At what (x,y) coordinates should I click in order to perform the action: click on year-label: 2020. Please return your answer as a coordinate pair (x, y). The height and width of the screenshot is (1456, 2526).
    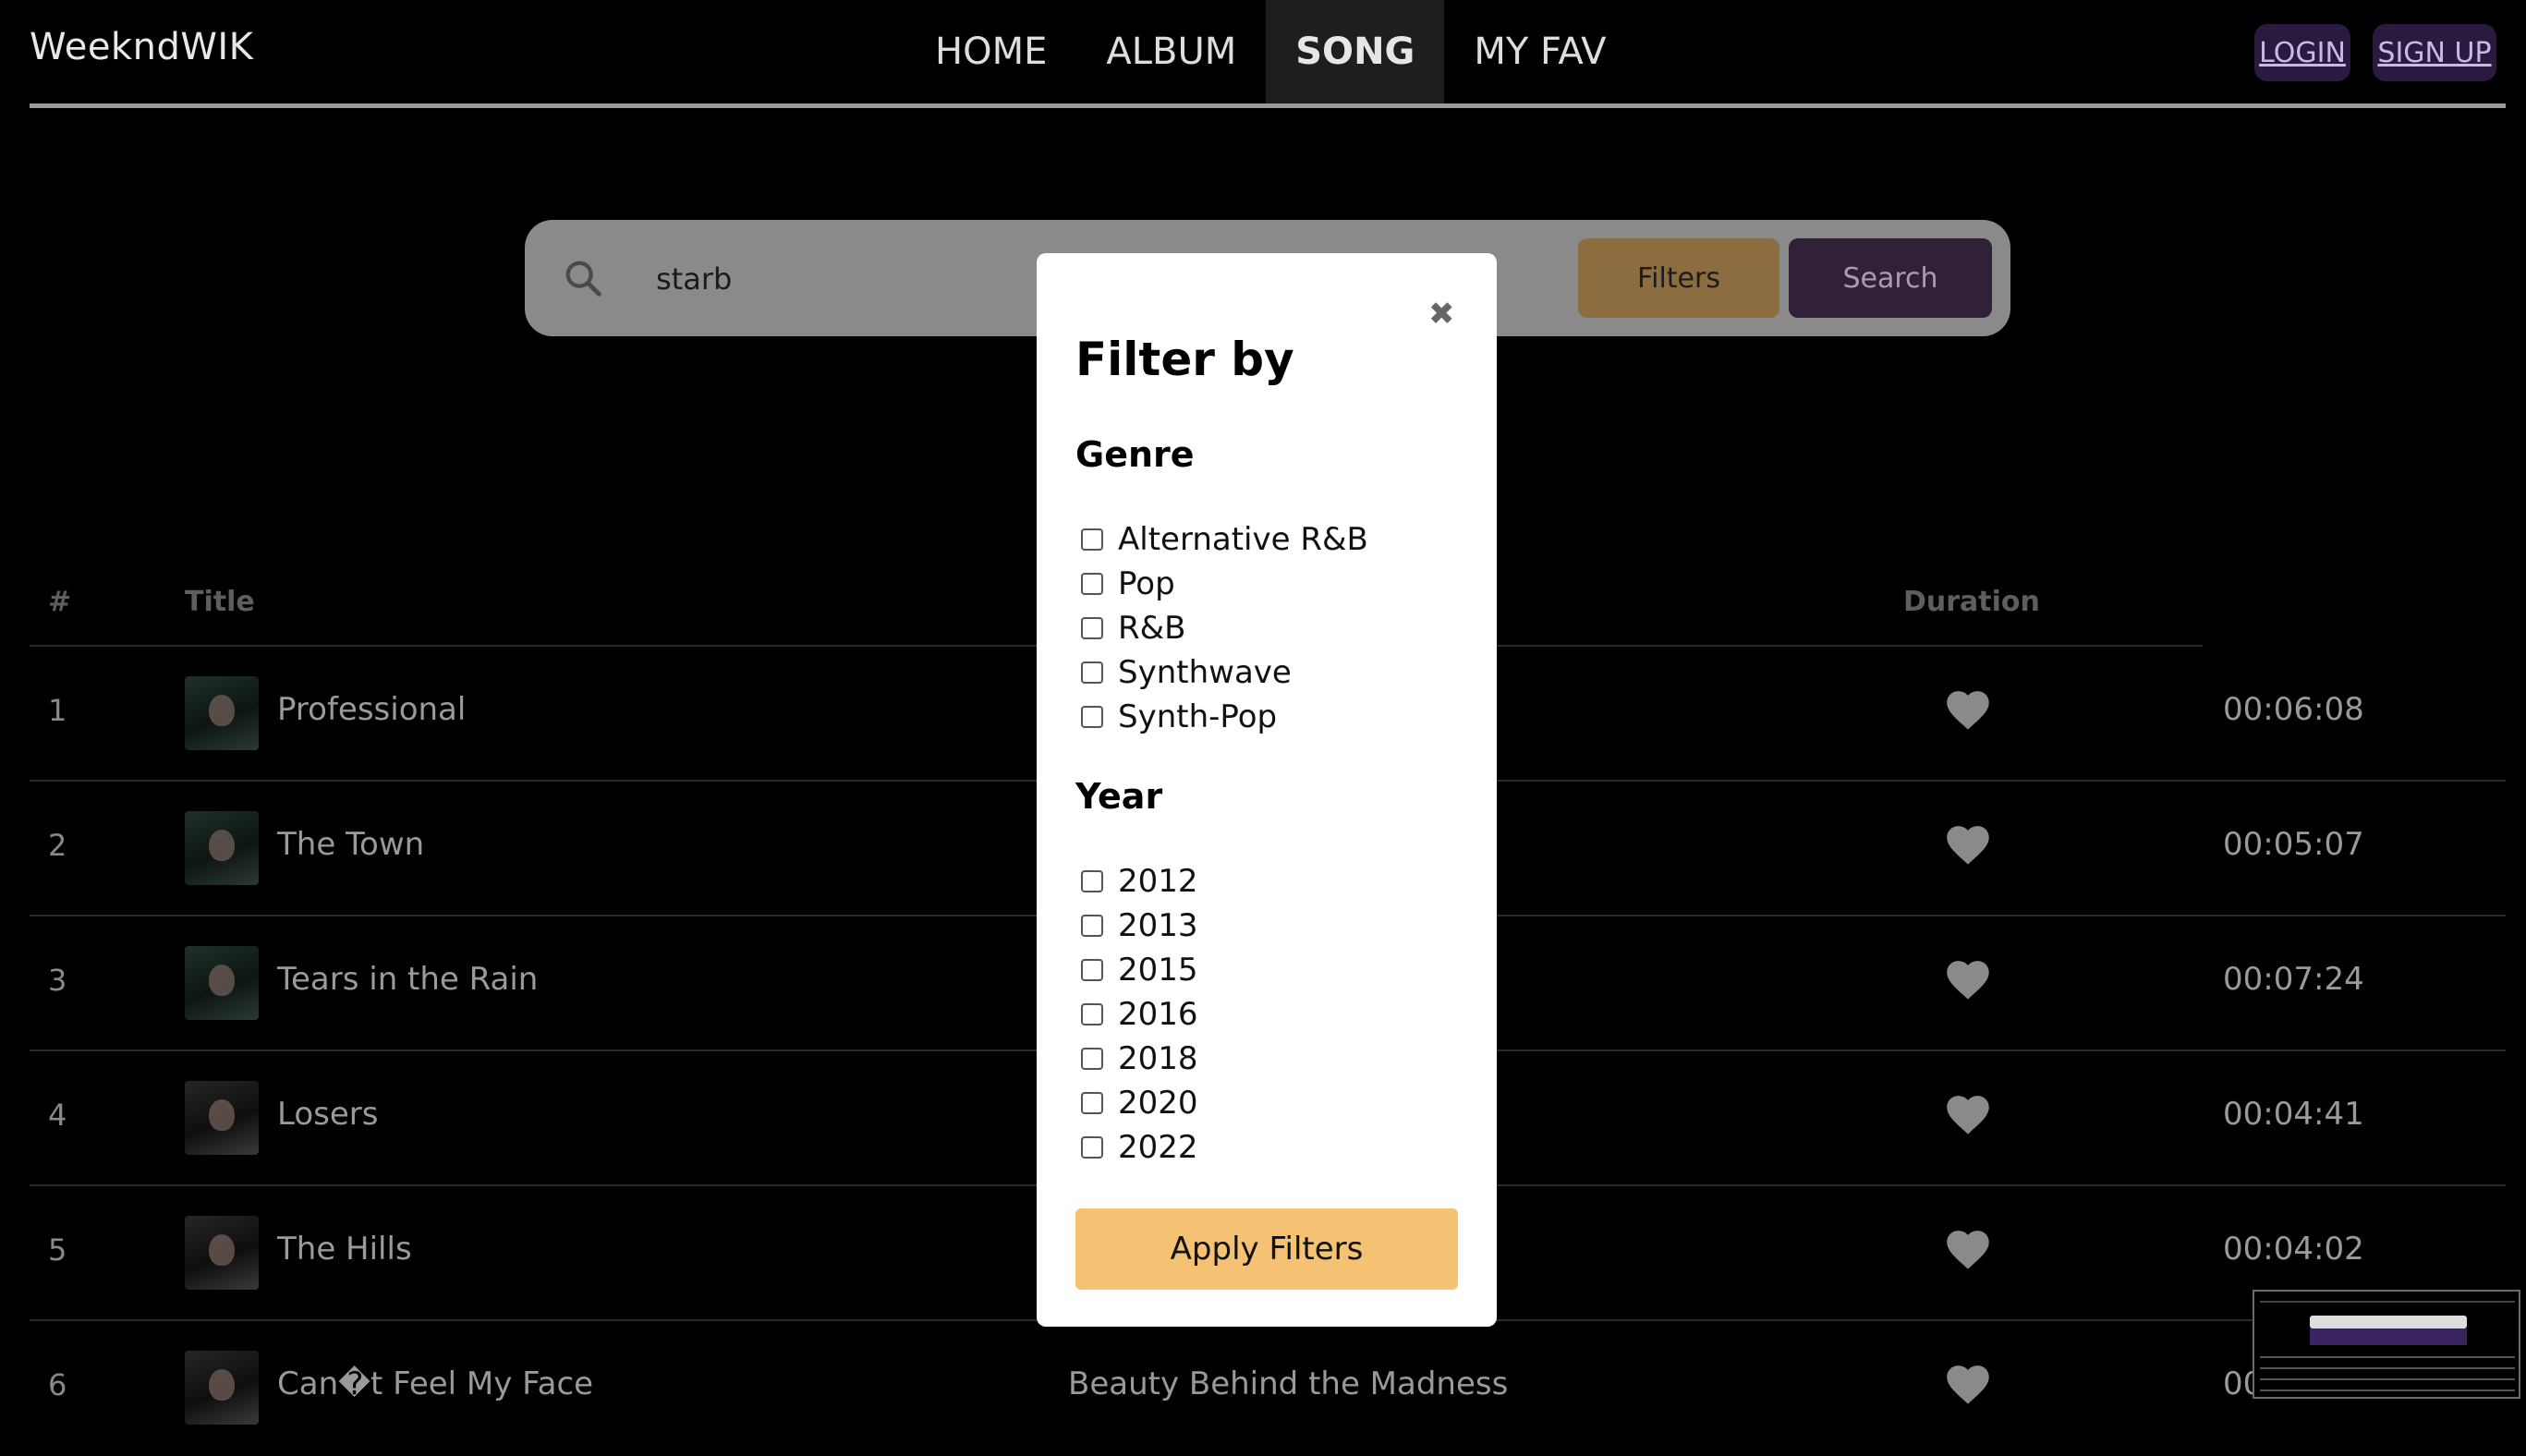
    Looking at the image, I should click on (1158, 1103).